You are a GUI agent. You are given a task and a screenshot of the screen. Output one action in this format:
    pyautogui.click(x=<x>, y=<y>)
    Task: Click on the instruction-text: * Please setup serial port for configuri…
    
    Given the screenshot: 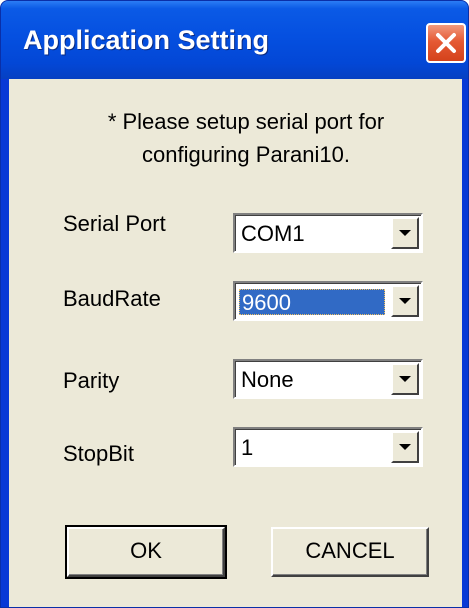 What is the action you would take?
    pyautogui.click(x=246, y=138)
    